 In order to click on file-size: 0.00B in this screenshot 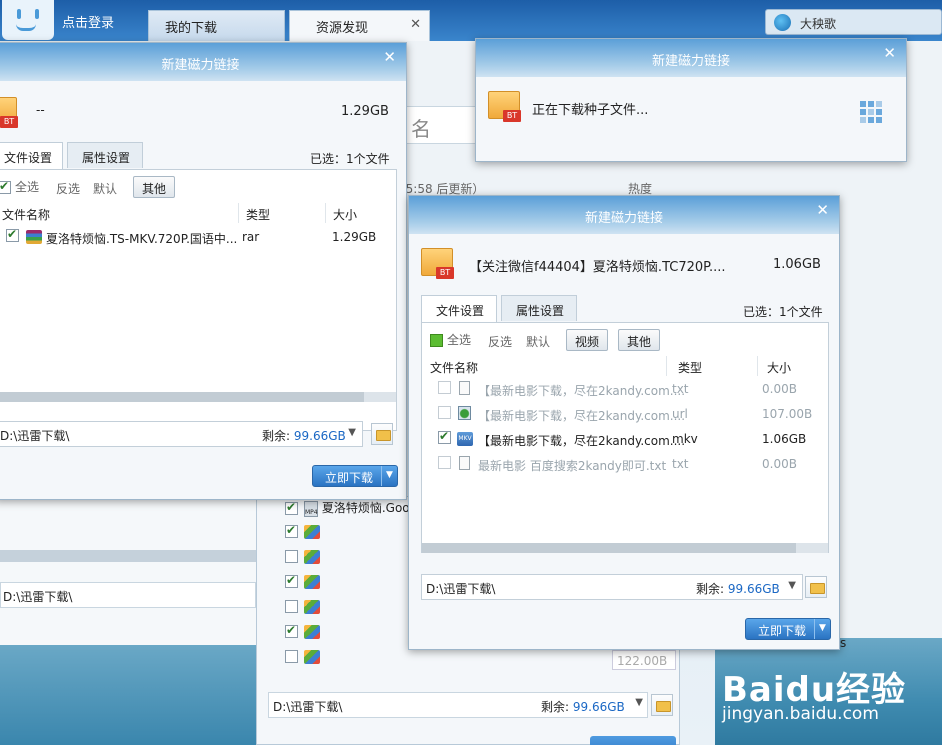, I will do `click(779, 389)`.